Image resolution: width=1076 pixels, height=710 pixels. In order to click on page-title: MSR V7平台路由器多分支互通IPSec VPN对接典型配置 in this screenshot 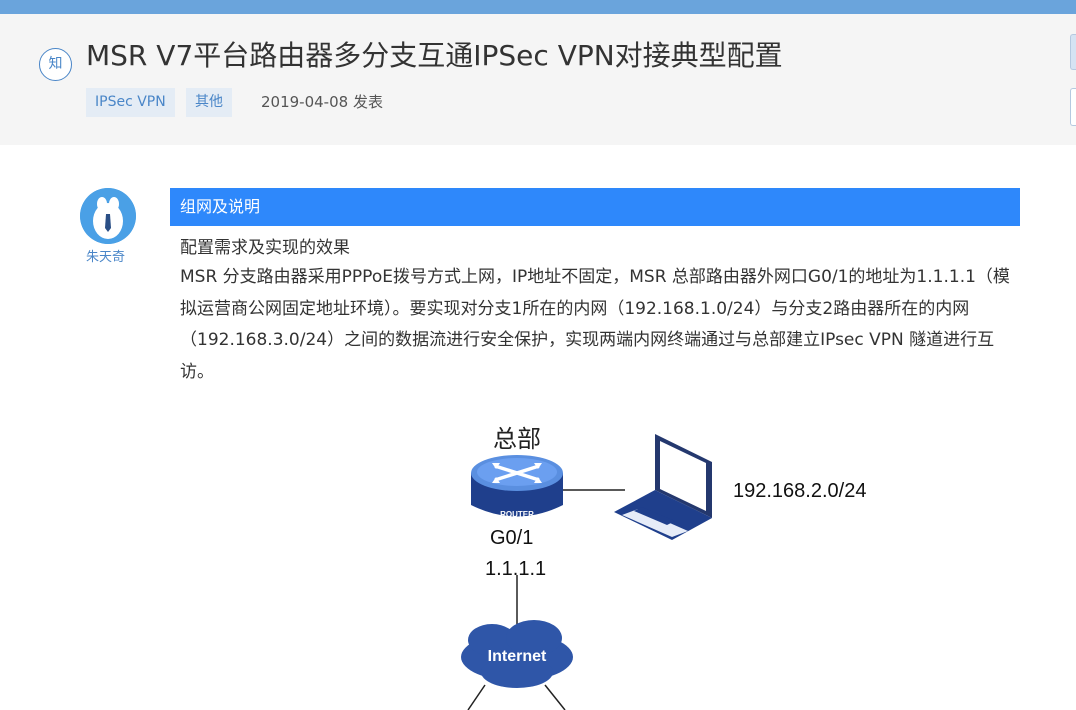, I will do `click(434, 55)`.